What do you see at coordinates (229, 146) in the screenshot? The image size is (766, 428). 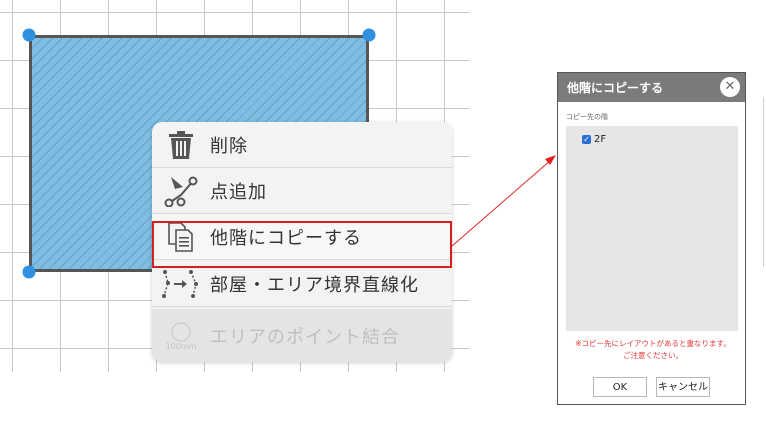 I see `menu-item-label: 削除` at bounding box center [229, 146].